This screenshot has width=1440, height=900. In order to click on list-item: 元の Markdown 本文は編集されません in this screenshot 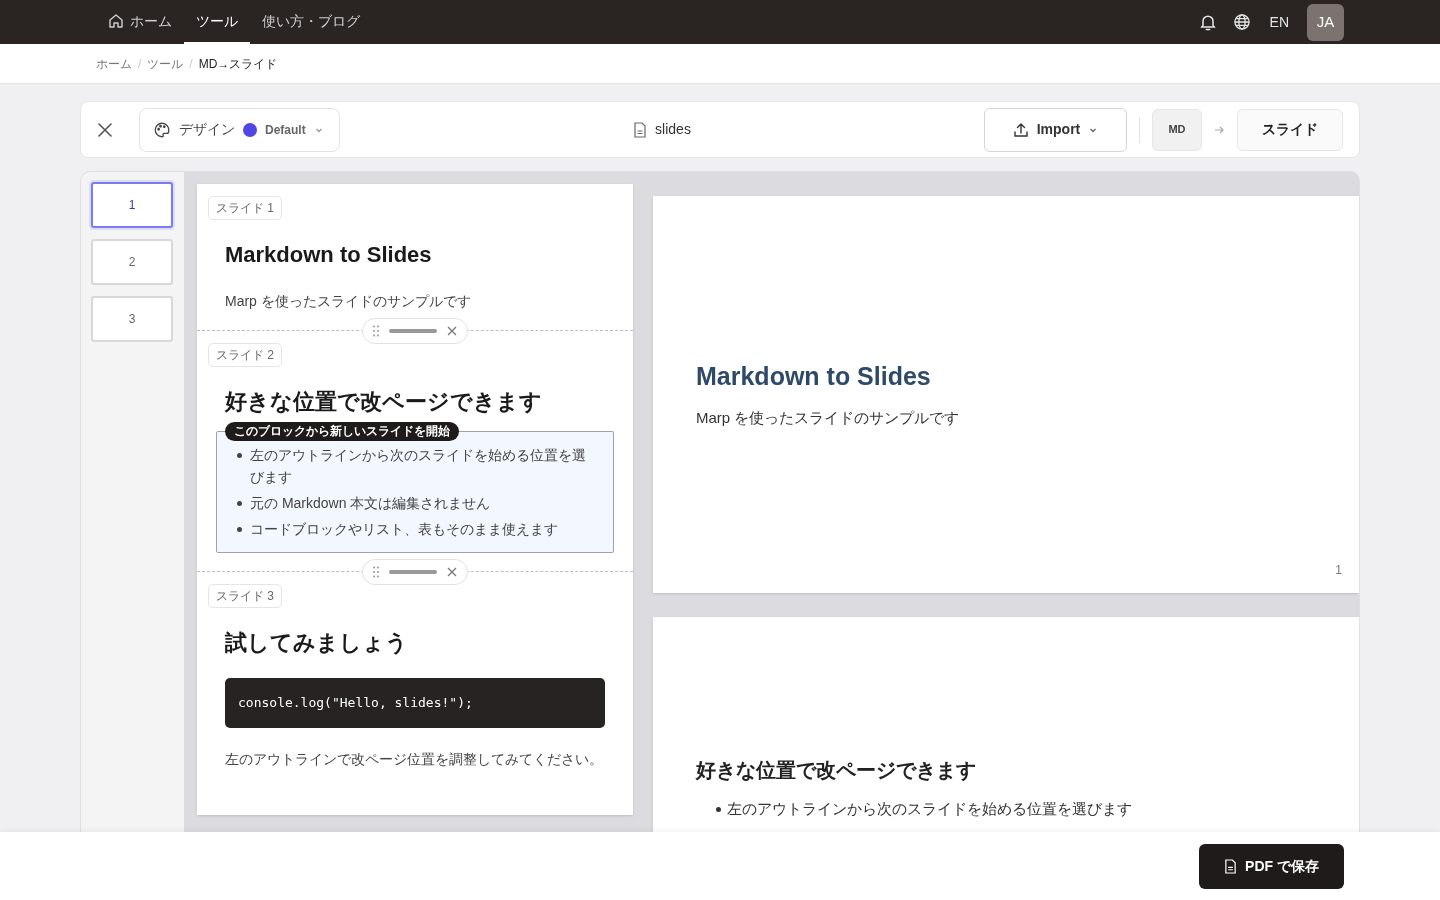, I will do `click(370, 503)`.